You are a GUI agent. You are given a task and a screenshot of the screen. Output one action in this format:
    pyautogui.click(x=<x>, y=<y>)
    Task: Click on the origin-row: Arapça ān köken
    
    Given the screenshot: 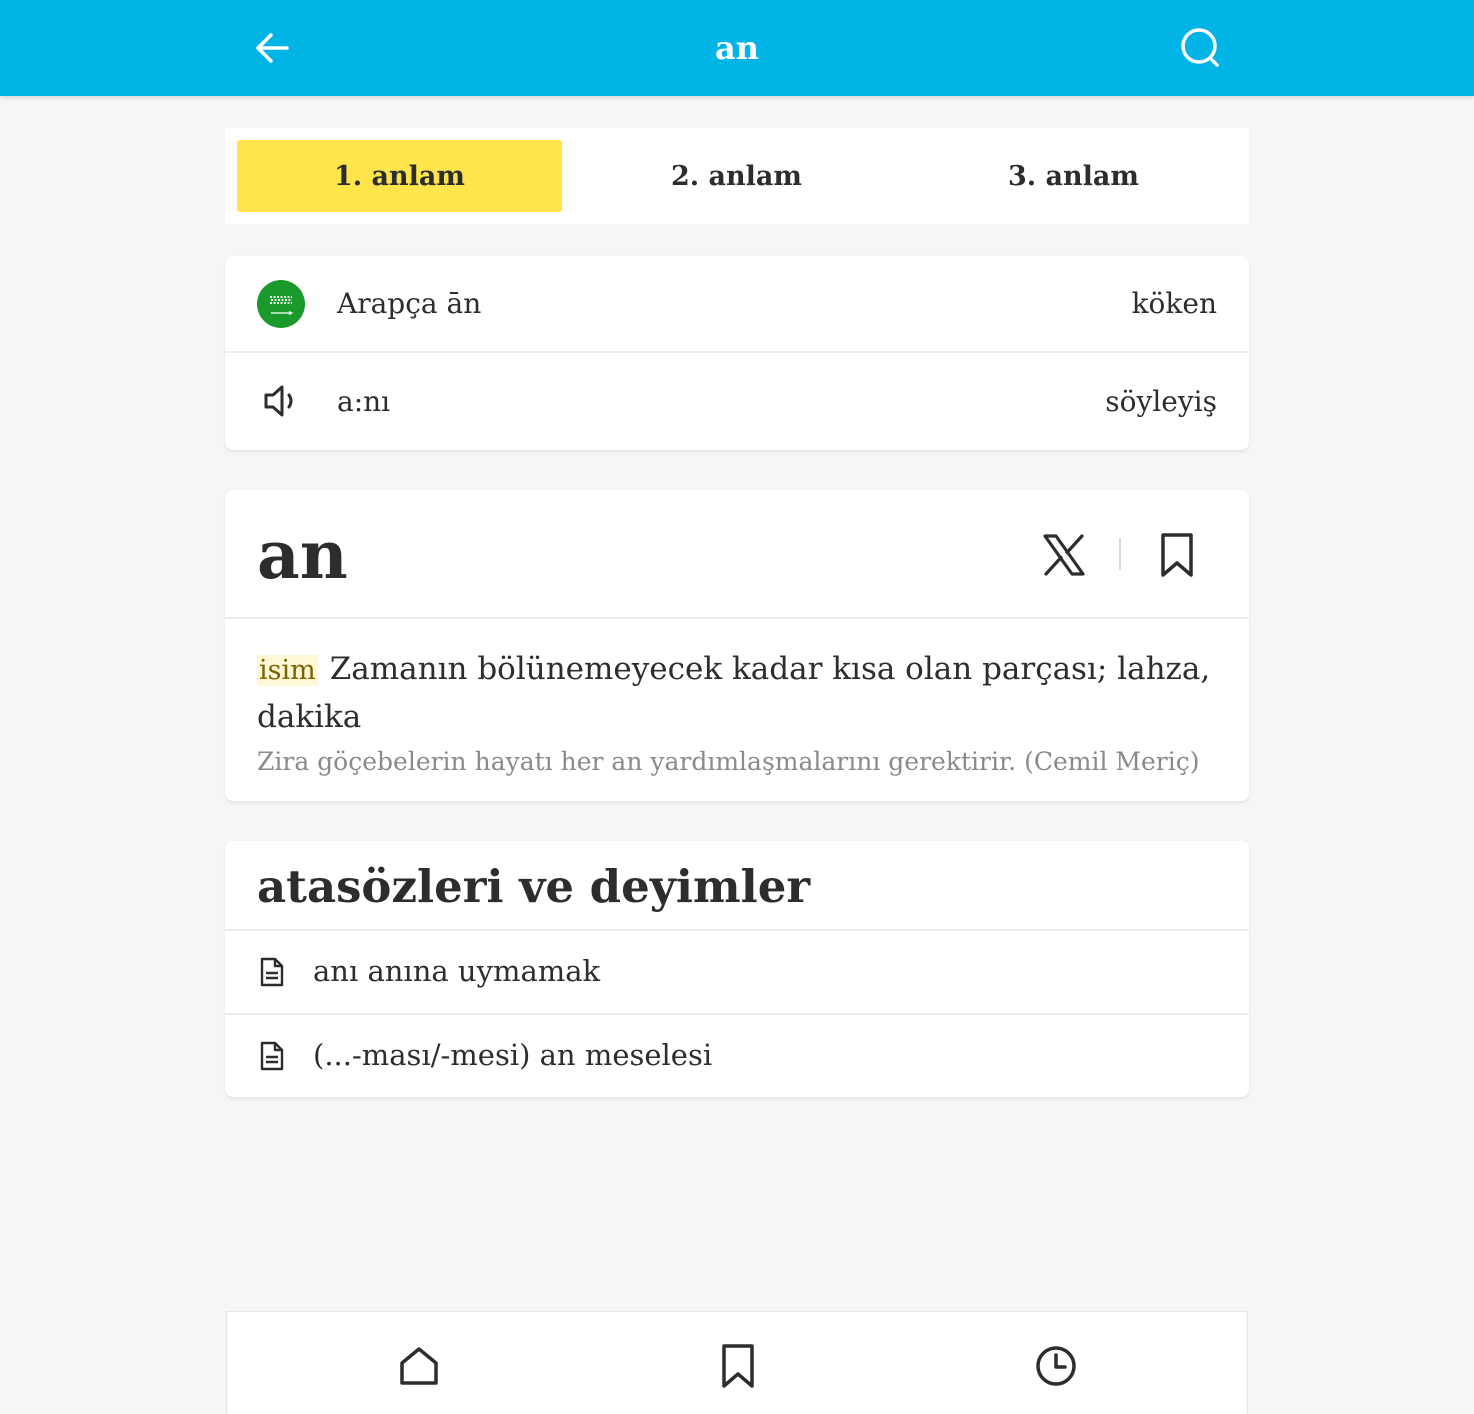 What is the action you would take?
    pyautogui.click(x=737, y=304)
    